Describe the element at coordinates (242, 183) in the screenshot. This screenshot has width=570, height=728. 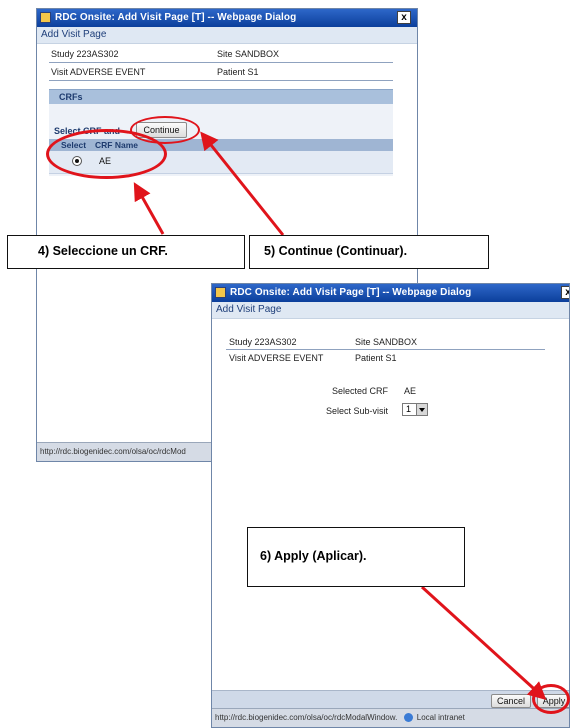
I see `arrow-step5` at that location.